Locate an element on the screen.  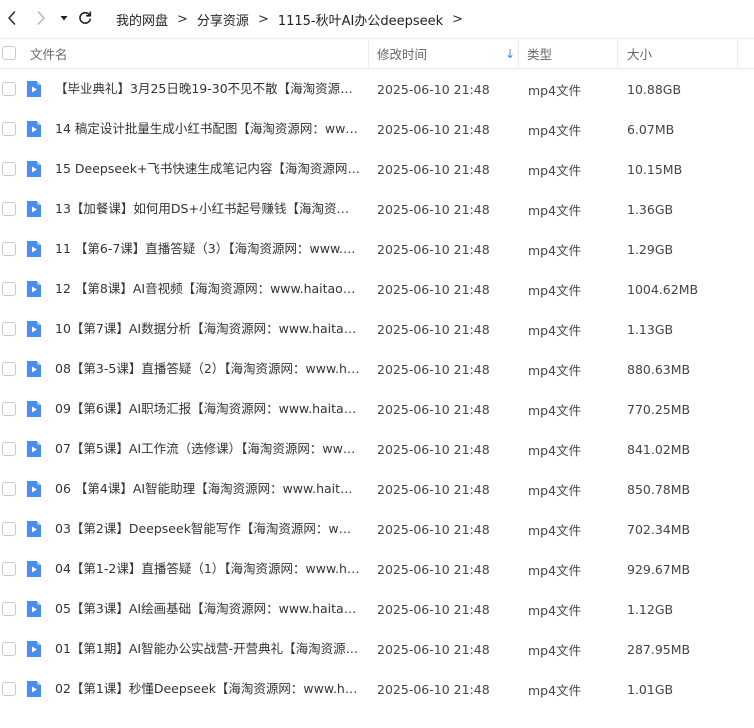
breadcrumb-item-shared: 分享资源 is located at coordinates (223, 19).